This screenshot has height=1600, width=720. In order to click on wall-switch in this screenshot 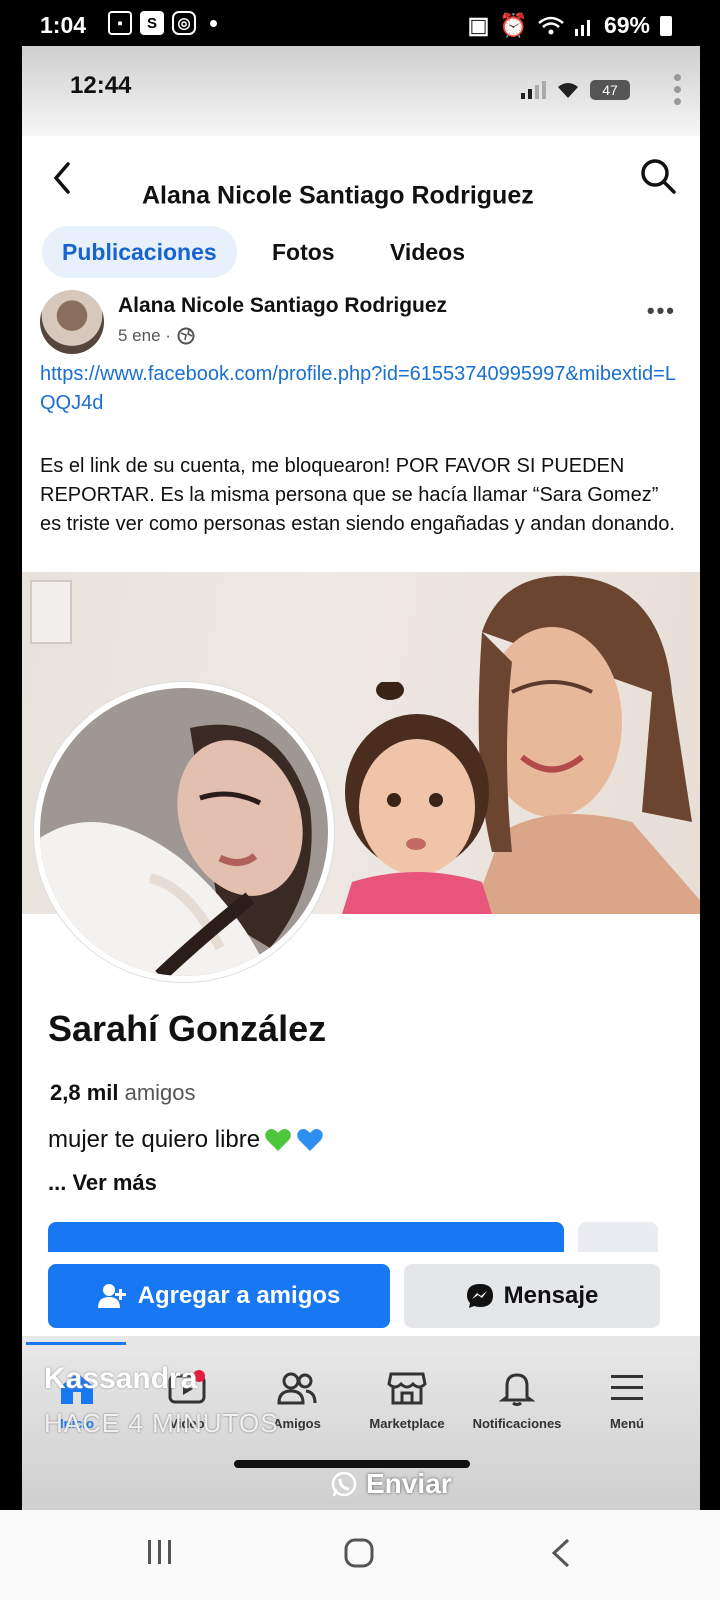, I will do `click(51, 612)`.